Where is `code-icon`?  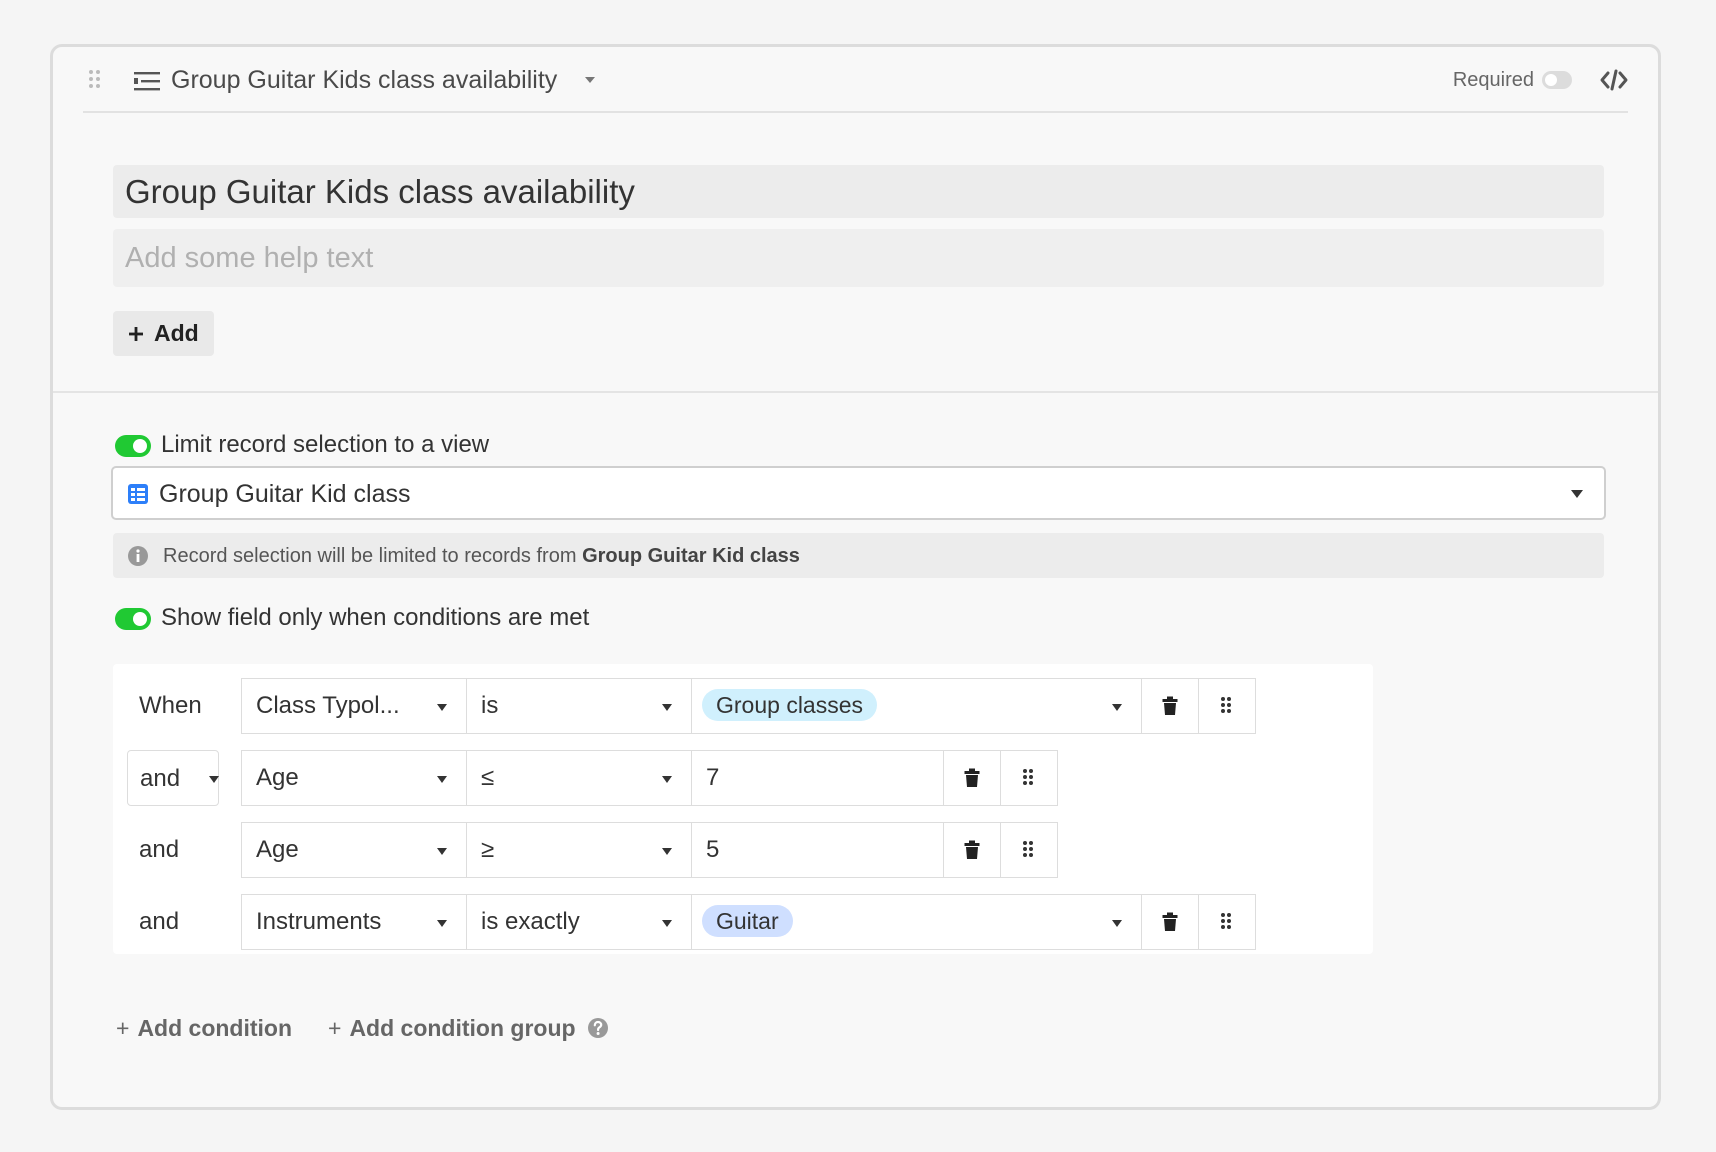 code-icon is located at coordinates (1614, 80).